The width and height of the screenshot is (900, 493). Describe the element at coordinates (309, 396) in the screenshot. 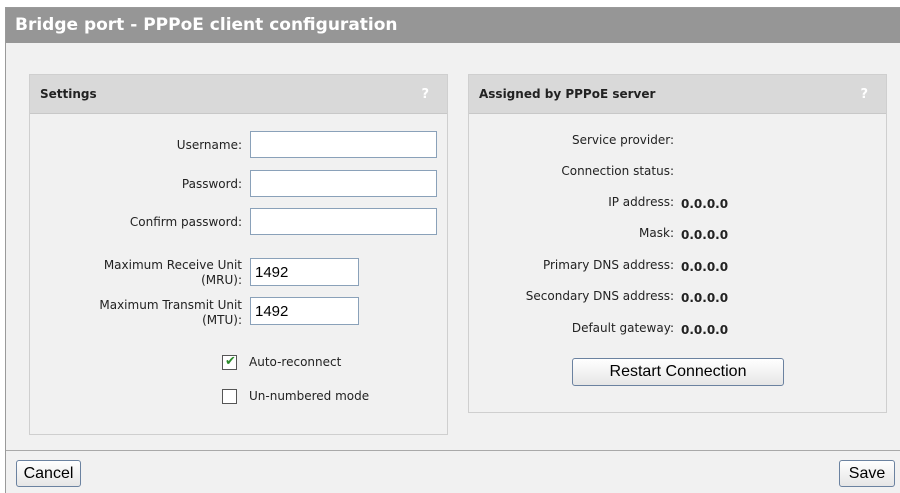

I see `unnumbered-mode-label: Un-numbered mode` at that location.